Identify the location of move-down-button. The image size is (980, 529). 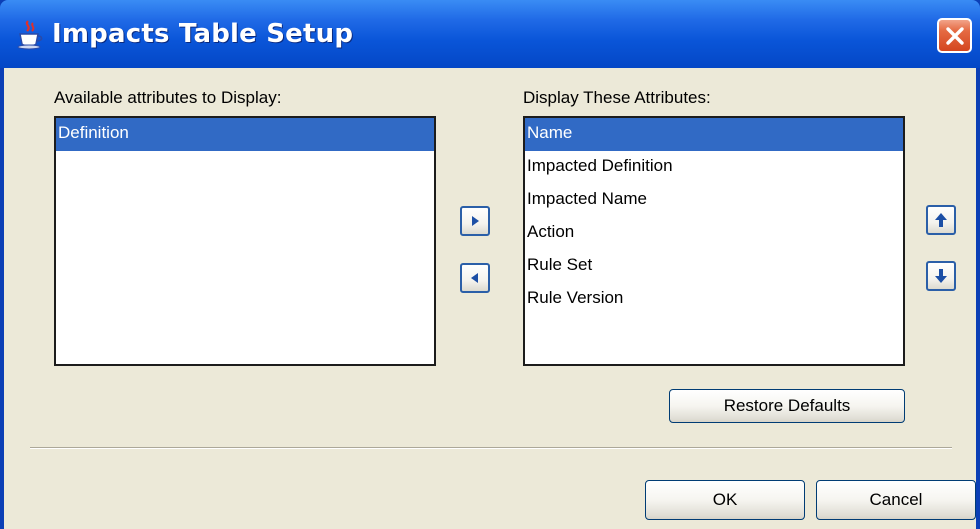
(941, 276).